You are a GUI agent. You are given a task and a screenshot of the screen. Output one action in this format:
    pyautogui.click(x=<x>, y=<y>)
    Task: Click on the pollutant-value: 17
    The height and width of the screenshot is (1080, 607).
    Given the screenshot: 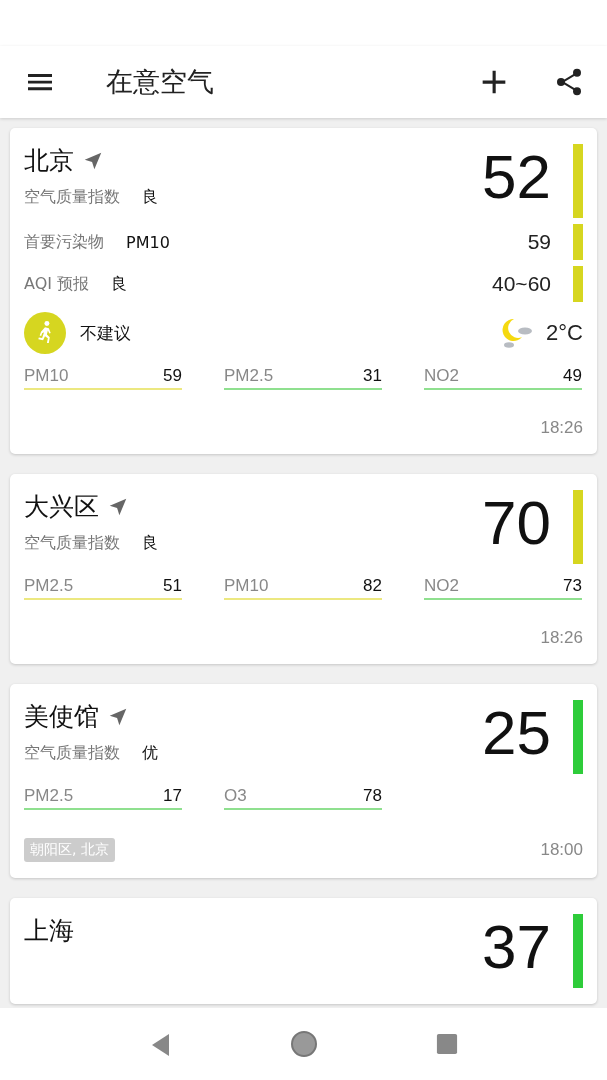 What is the action you would take?
    pyautogui.click(x=172, y=796)
    